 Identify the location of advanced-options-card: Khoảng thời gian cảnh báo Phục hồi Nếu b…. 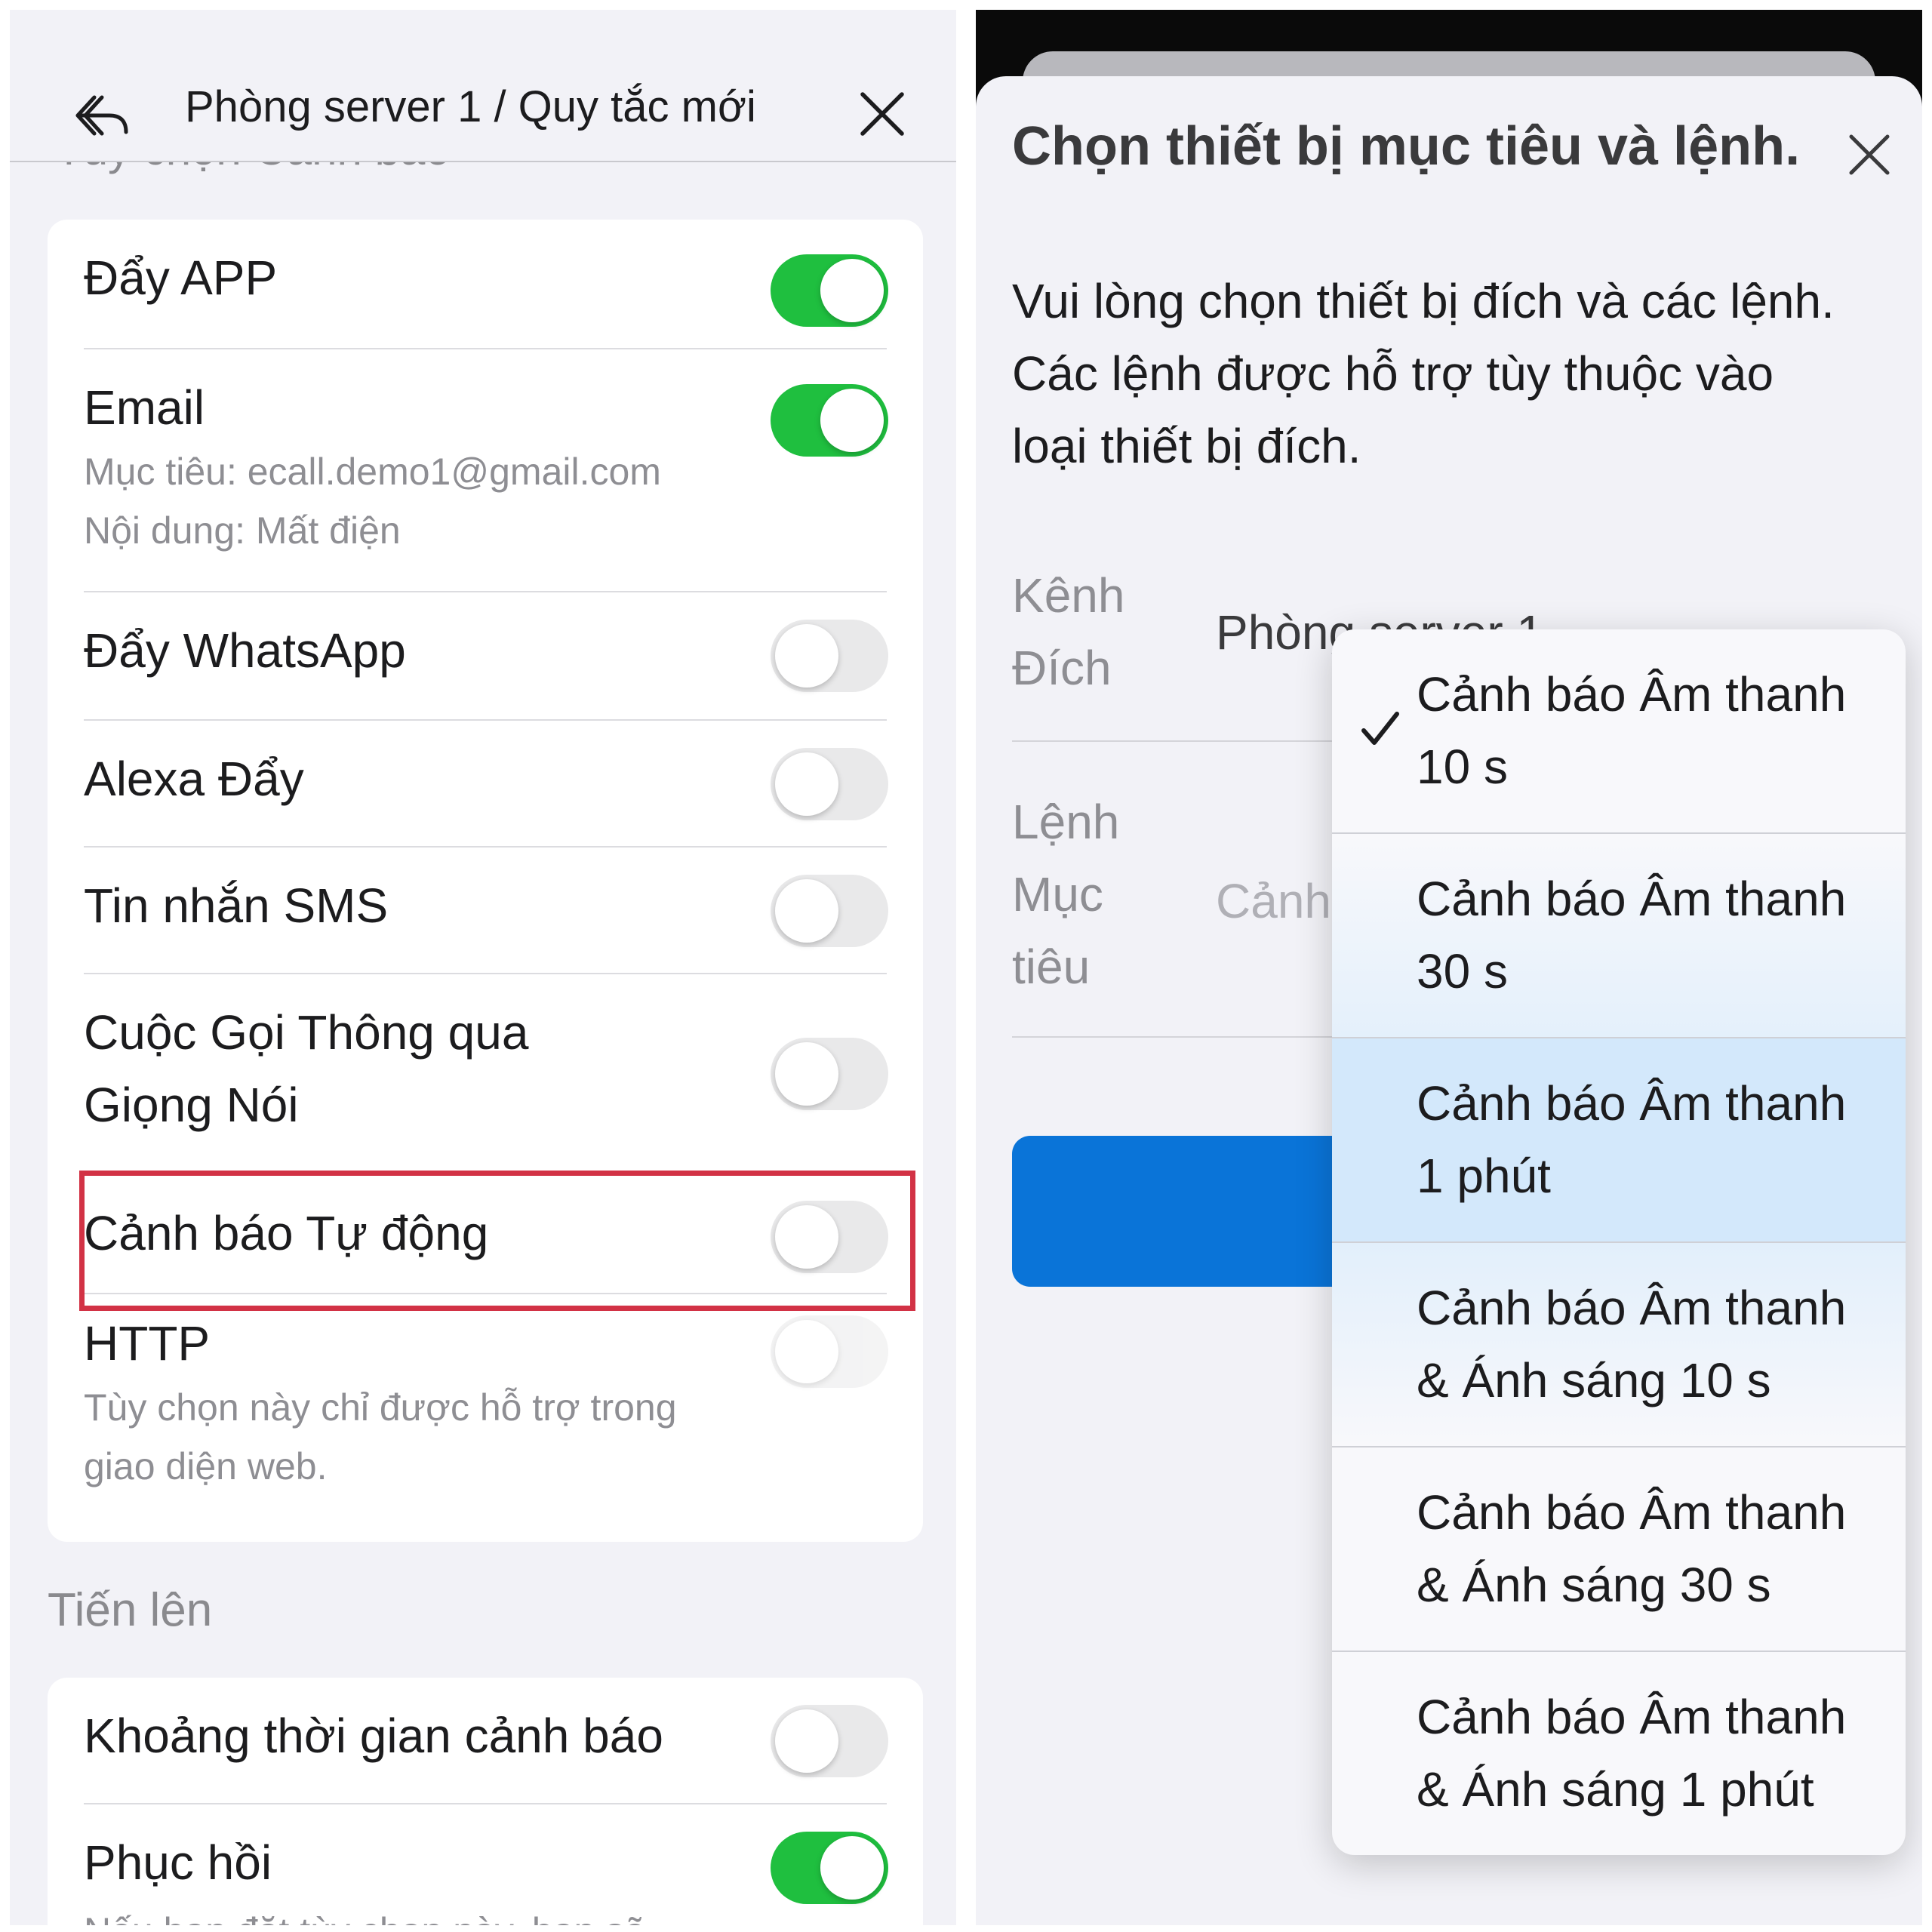
(485, 1801).